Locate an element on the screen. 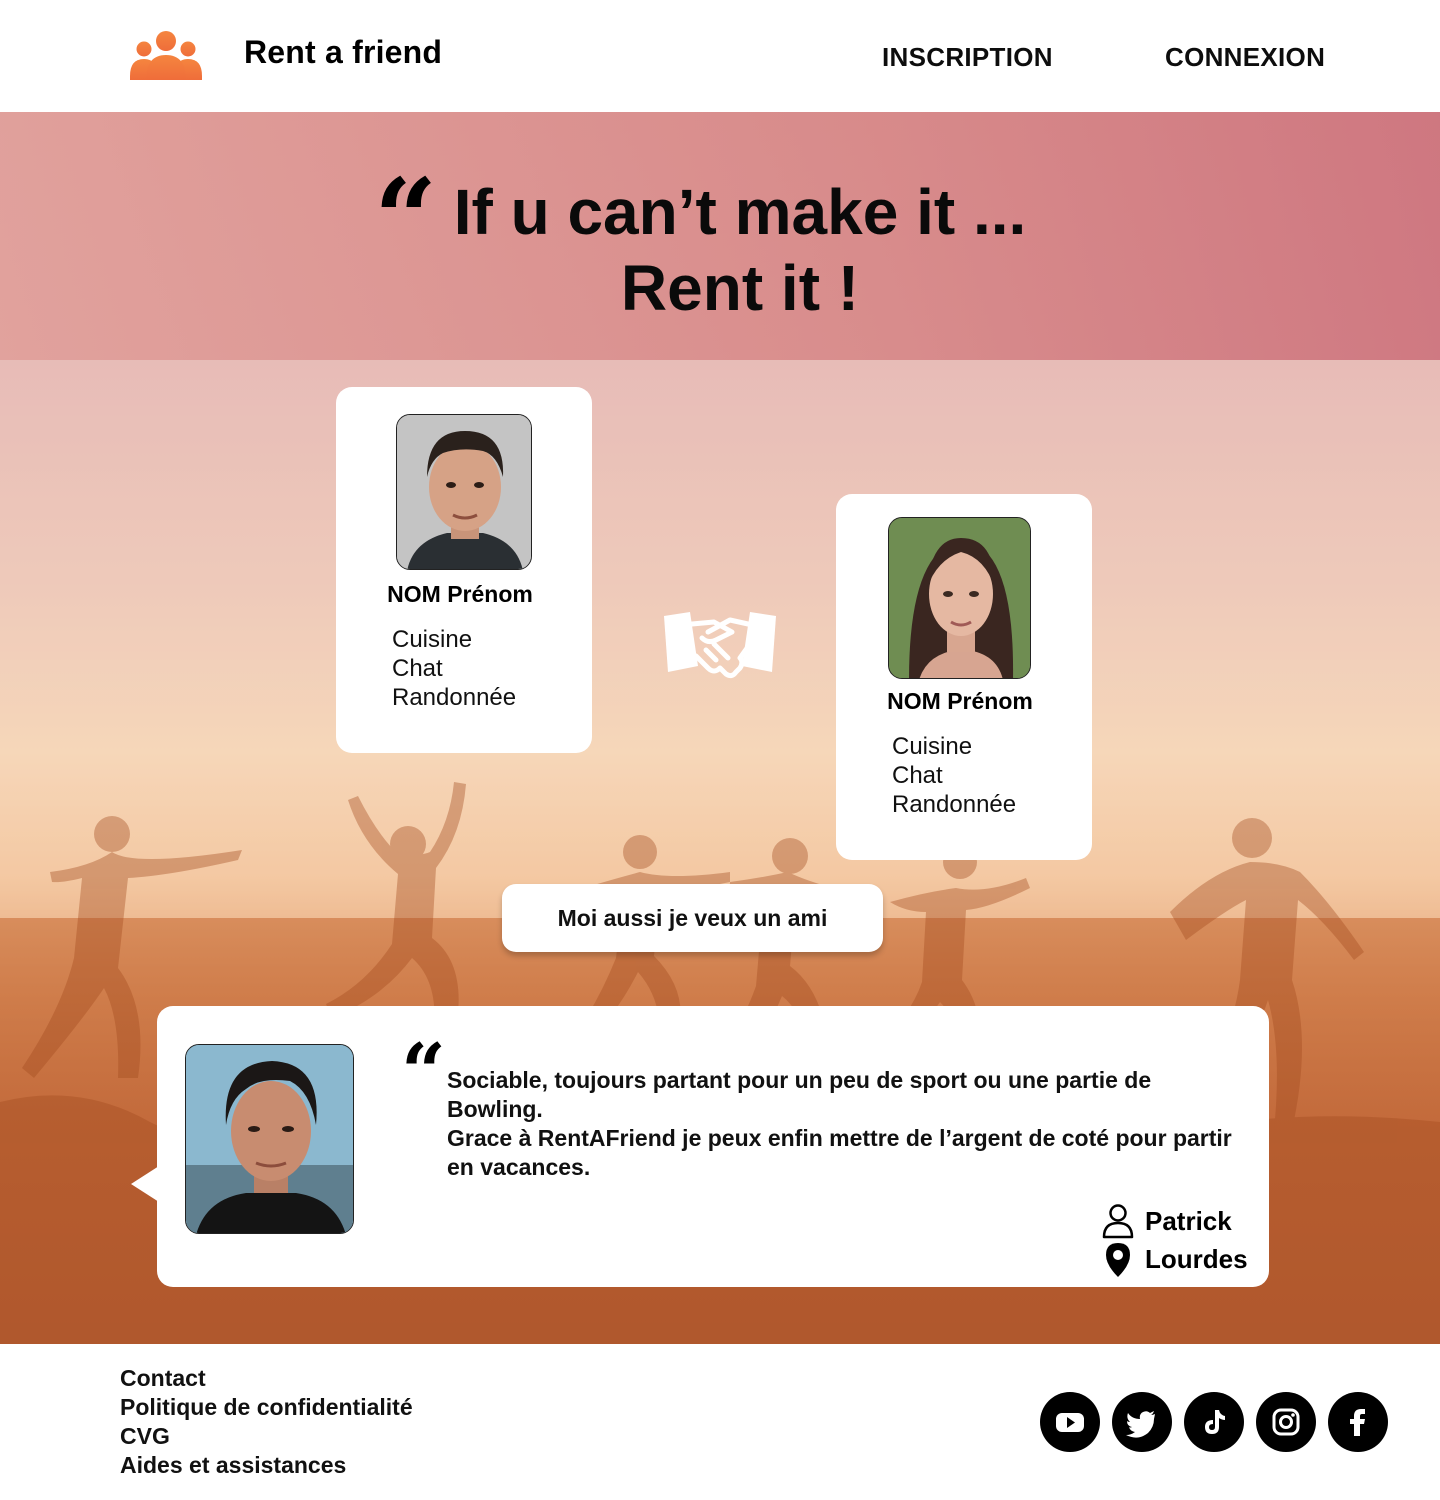 Image resolution: width=1440 pixels, height=1500 pixels. testimonial-photo is located at coordinates (269, 1139).